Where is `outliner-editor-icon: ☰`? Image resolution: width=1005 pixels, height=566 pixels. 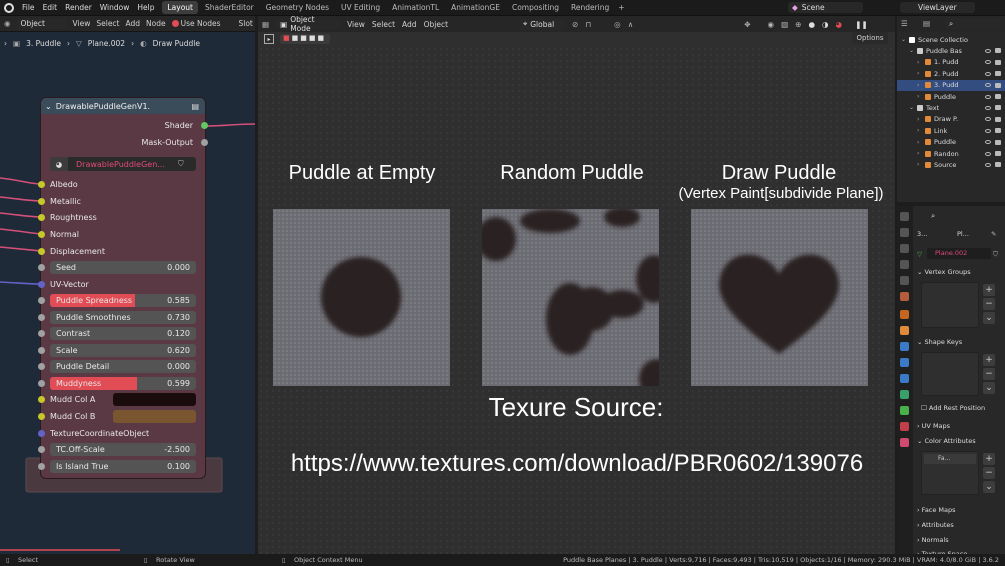 outliner-editor-icon: ☰ is located at coordinates (904, 23).